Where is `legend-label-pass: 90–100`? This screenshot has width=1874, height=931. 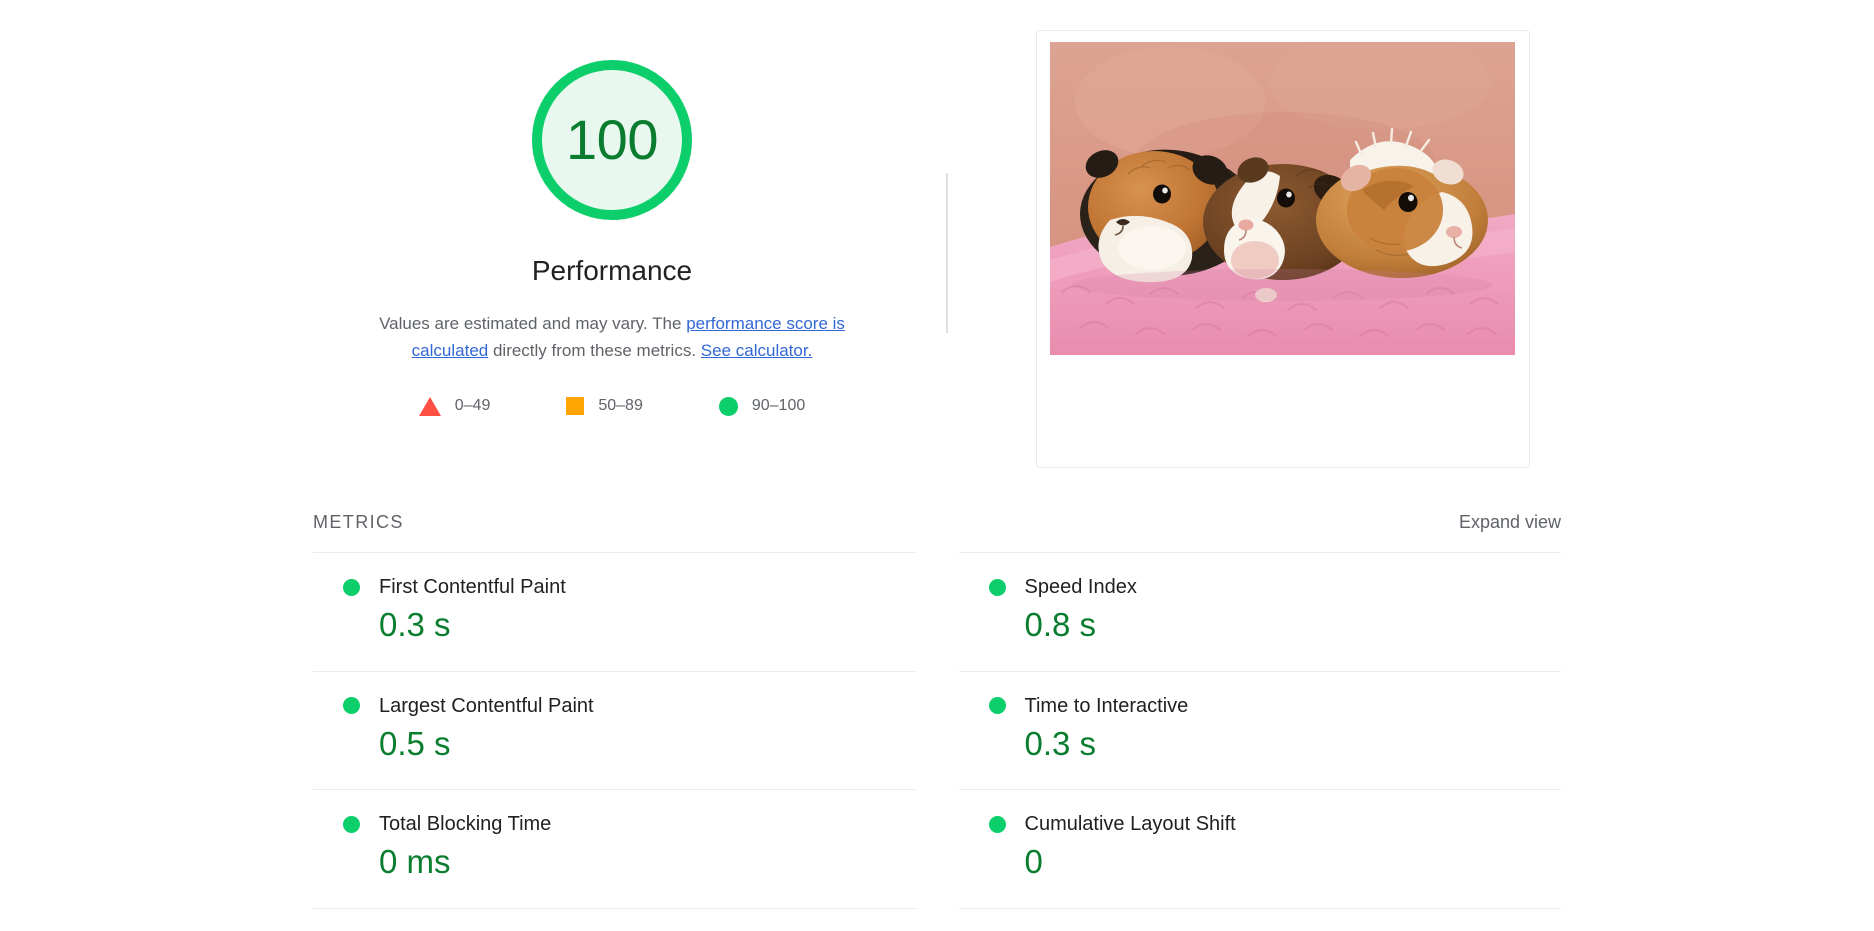
legend-label-pass: 90–100 is located at coordinates (778, 406).